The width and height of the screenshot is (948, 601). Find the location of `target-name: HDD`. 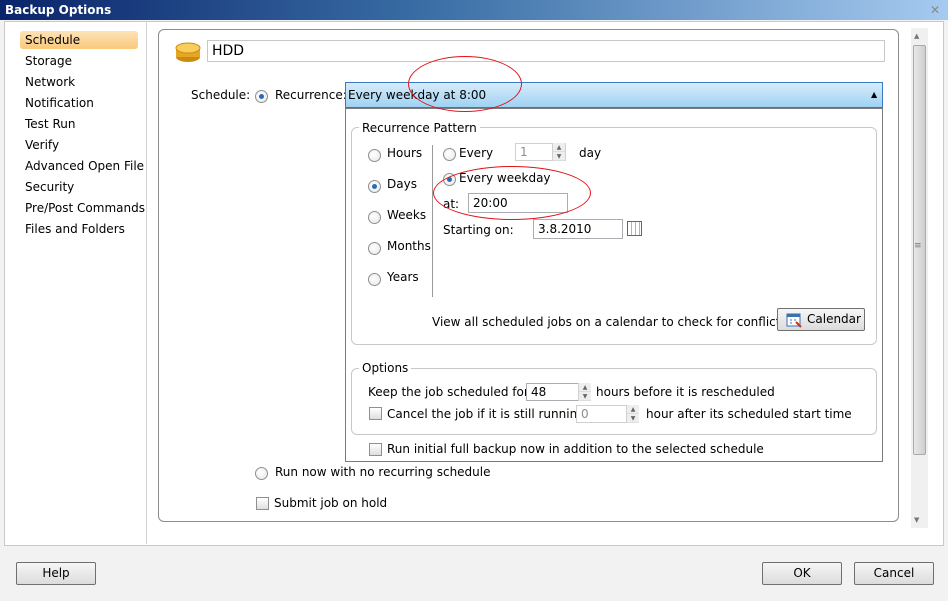

target-name: HDD is located at coordinates (228, 51).